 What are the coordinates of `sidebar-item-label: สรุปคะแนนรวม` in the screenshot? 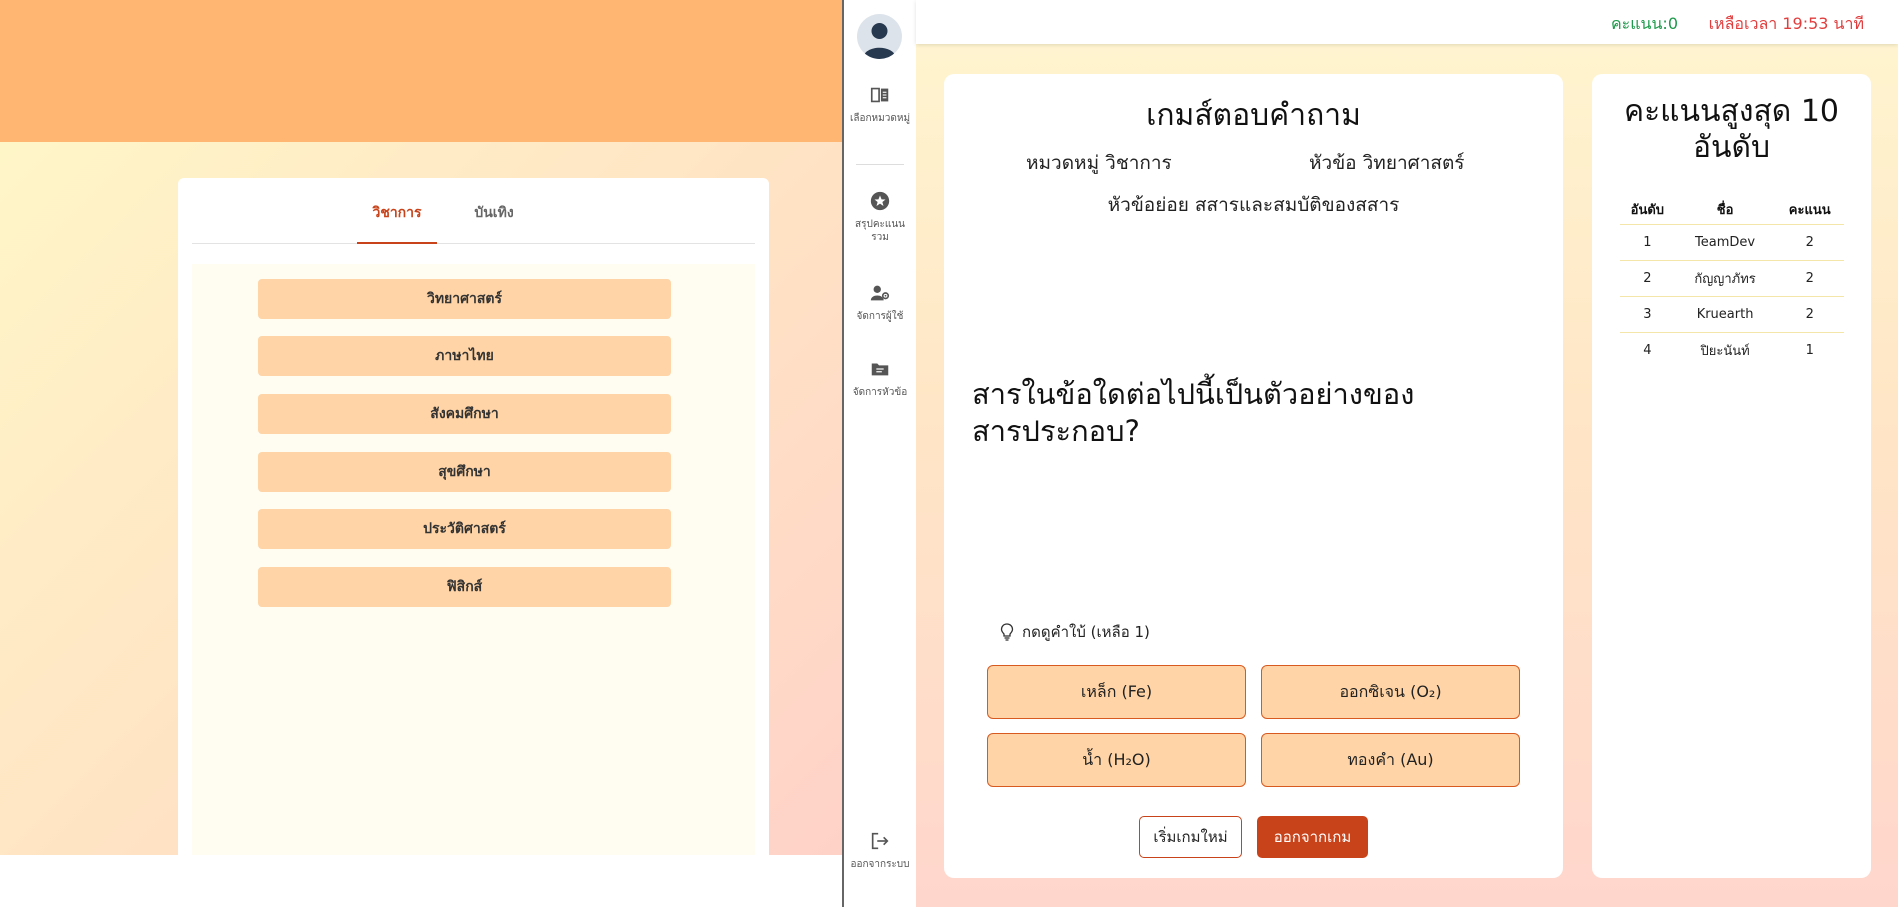 It's located at (880, 231).